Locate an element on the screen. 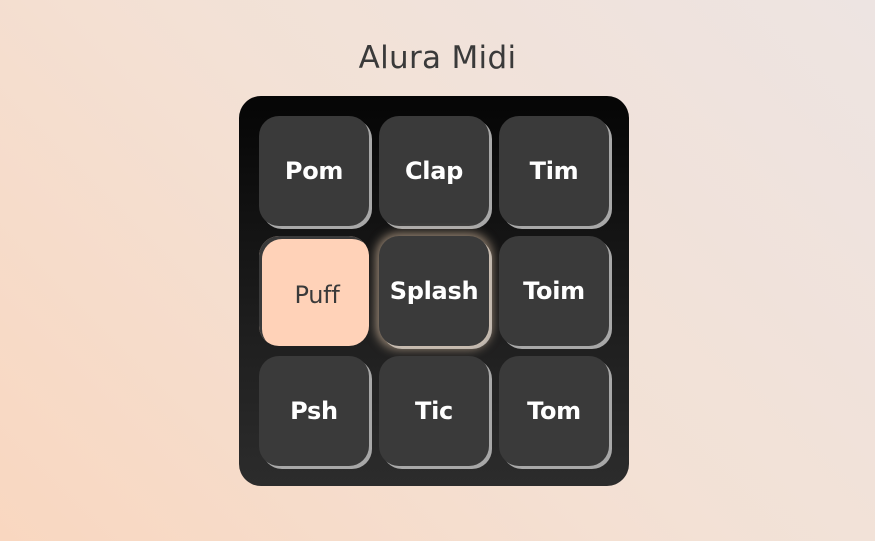 The height and width of the screenshot is (541, 875). pad-clap: Clap is located at coordinates (434, 171).